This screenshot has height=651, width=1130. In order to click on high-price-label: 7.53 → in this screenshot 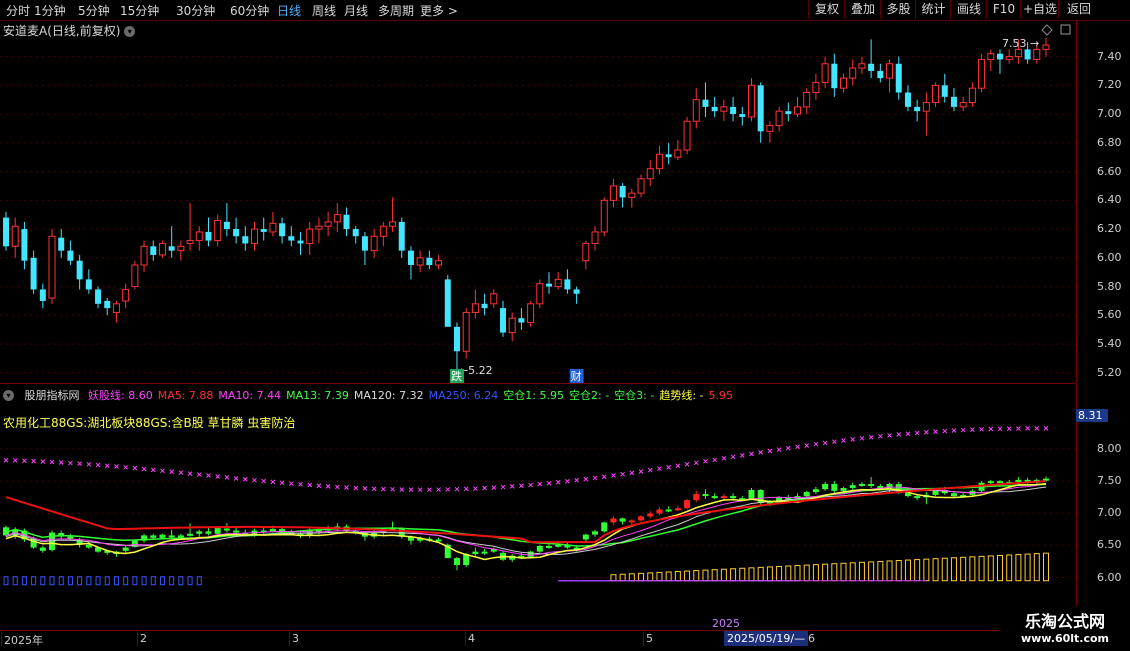, I will do `click(1020, 43)`.